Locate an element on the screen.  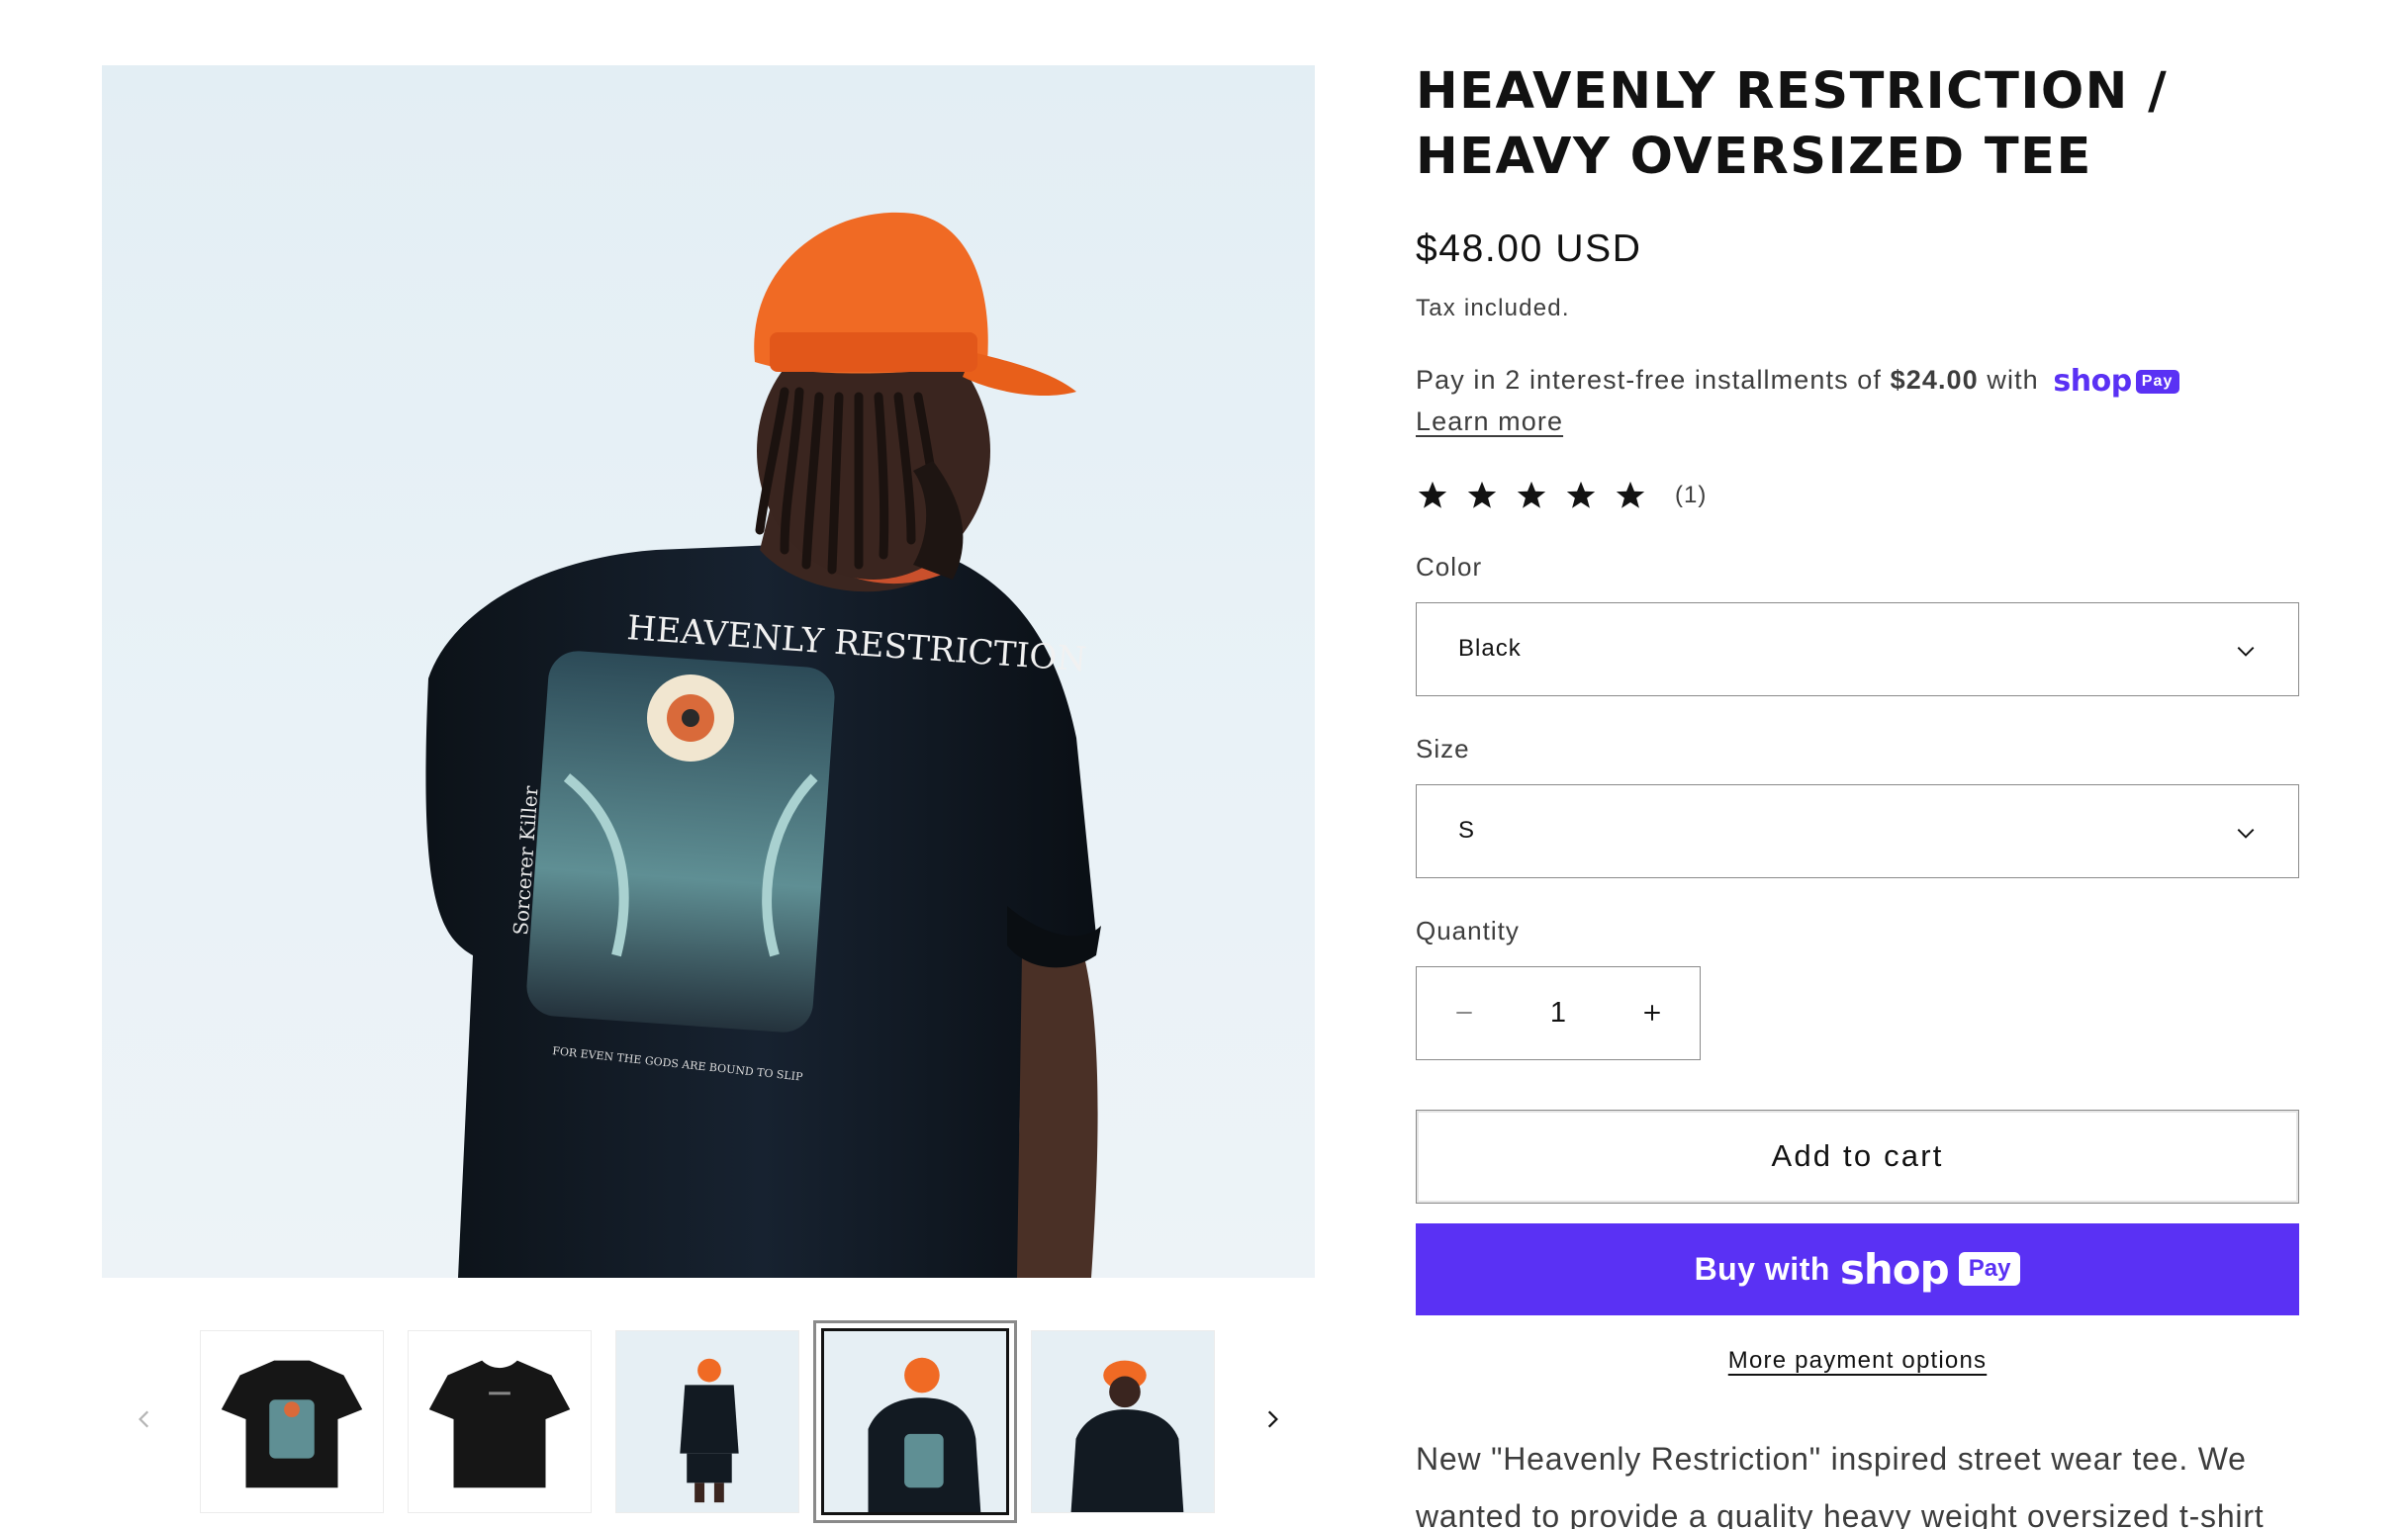
quantity-input: 1 is located at coordinates (1558, 1014).